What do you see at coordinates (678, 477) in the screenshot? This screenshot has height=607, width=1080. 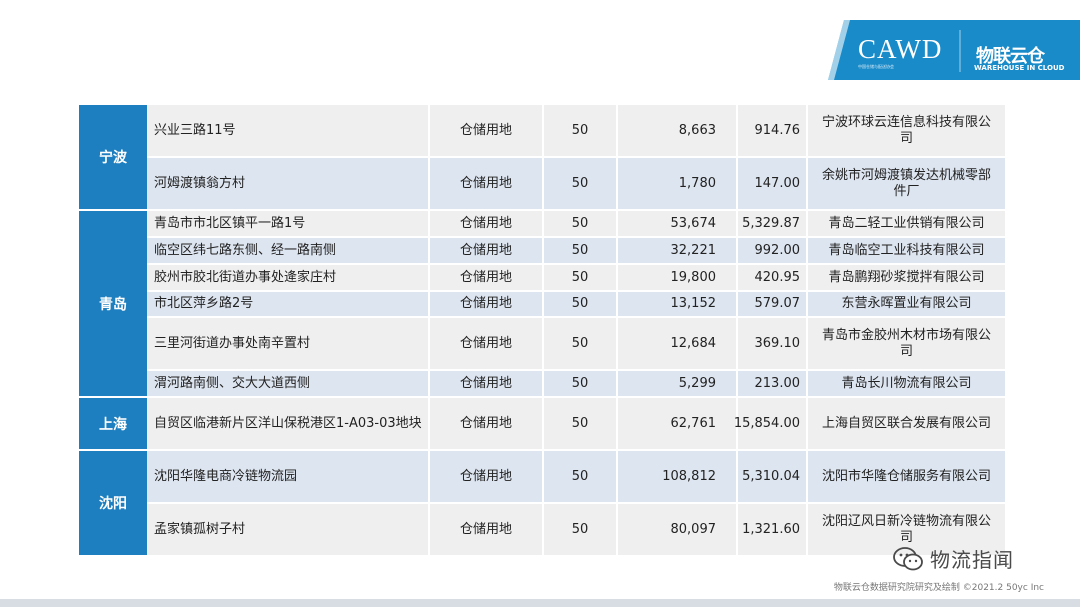 I see `area-cell: 108,812` at bounding box center [678, 477].